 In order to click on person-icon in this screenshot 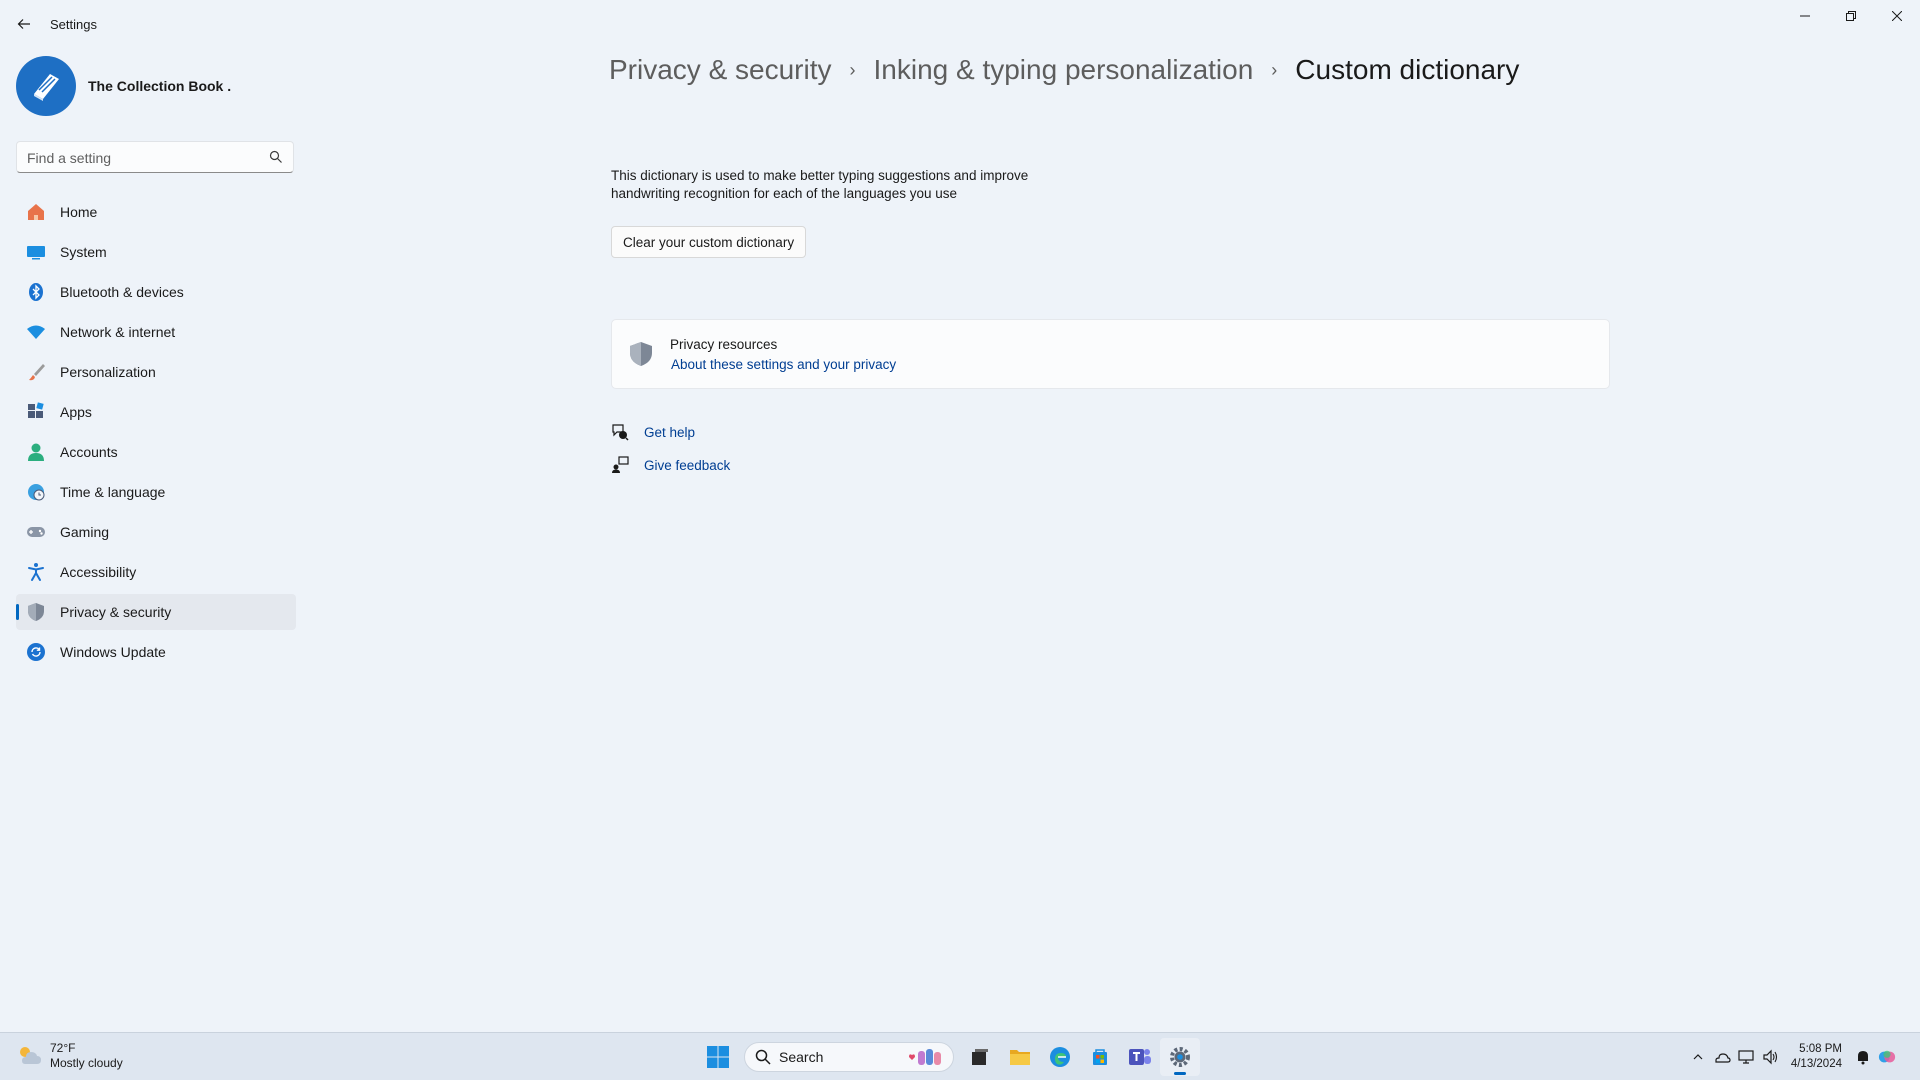, I will do `click(36, 452)`.